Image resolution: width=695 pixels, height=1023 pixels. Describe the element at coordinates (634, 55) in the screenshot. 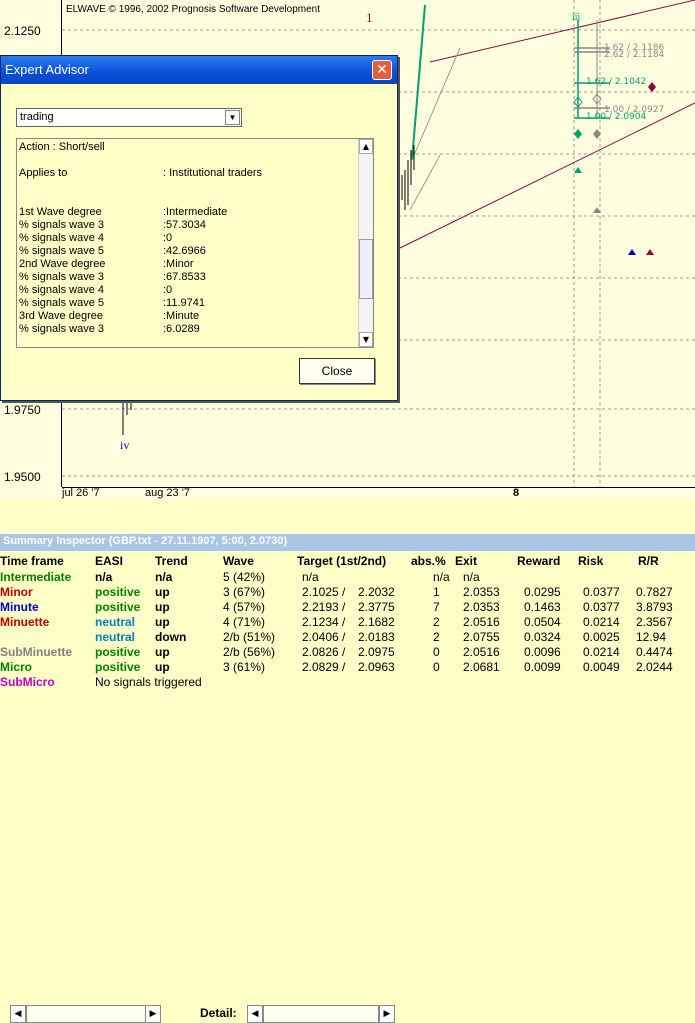

I see `fib-label: 2.62 / 2.1184` at that location.